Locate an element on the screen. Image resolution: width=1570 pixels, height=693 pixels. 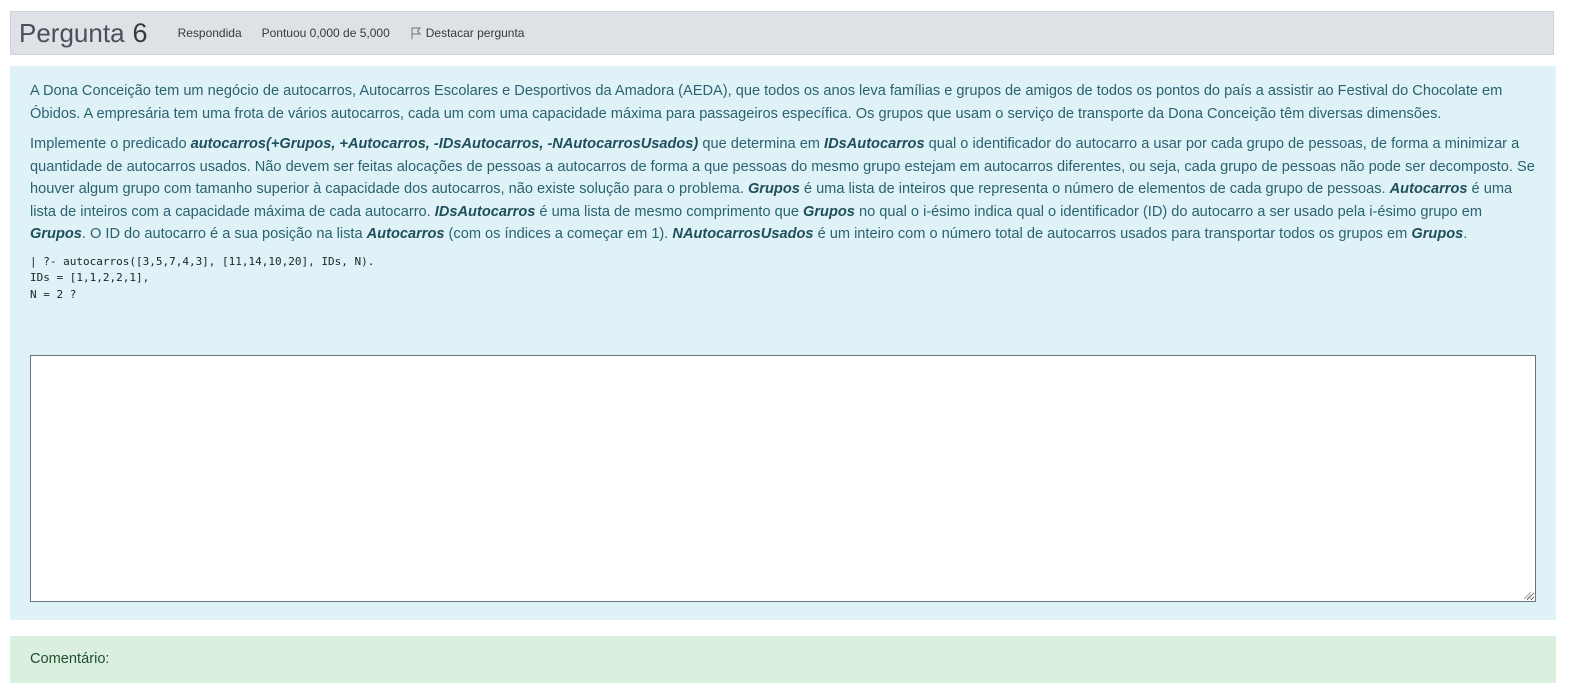
question-title: Pergunta 6 is located at coordinates (83, 33).